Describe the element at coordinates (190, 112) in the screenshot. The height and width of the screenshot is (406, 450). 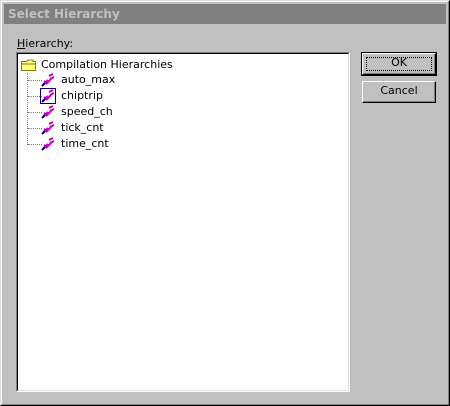
I see `tree-item: speed_ch` at that location.